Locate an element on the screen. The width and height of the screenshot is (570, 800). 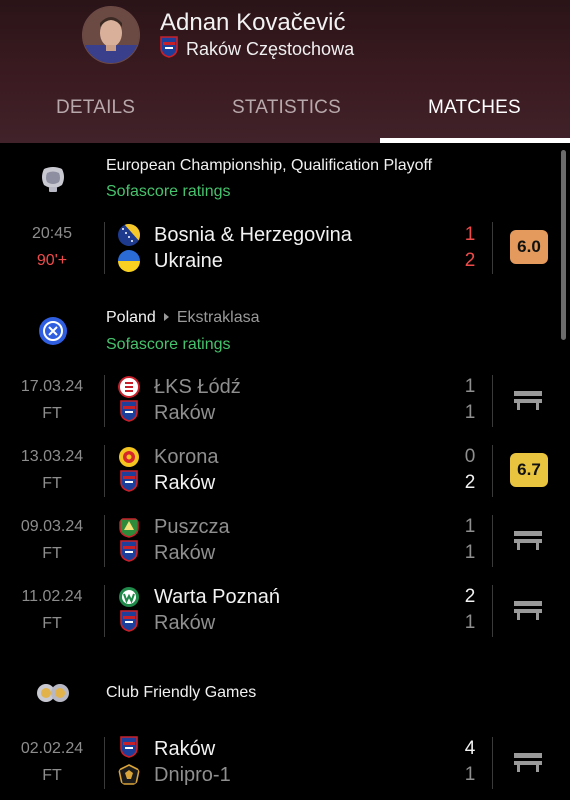
ekstraklasa-icon is located at coordinates (53, 333).